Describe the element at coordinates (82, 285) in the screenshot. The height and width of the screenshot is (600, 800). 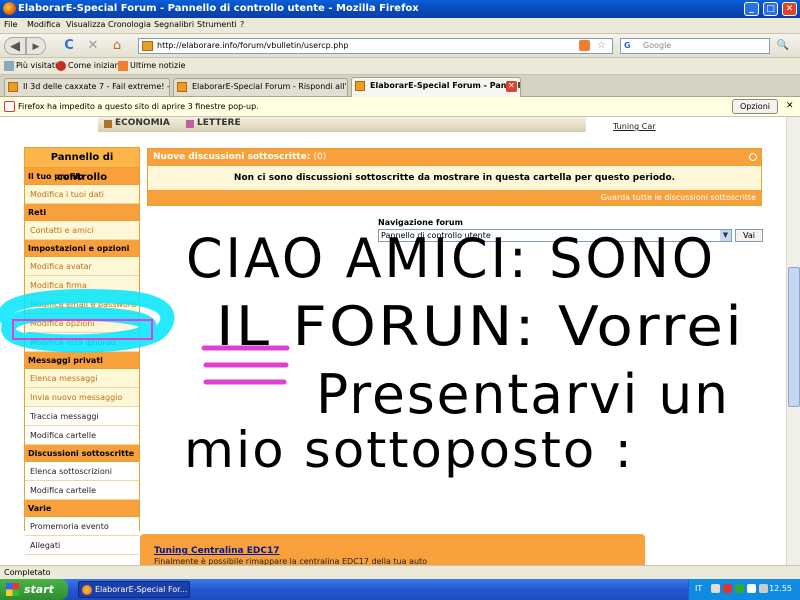
I see `sidebar-item-signature: Modifica firma` at that location.